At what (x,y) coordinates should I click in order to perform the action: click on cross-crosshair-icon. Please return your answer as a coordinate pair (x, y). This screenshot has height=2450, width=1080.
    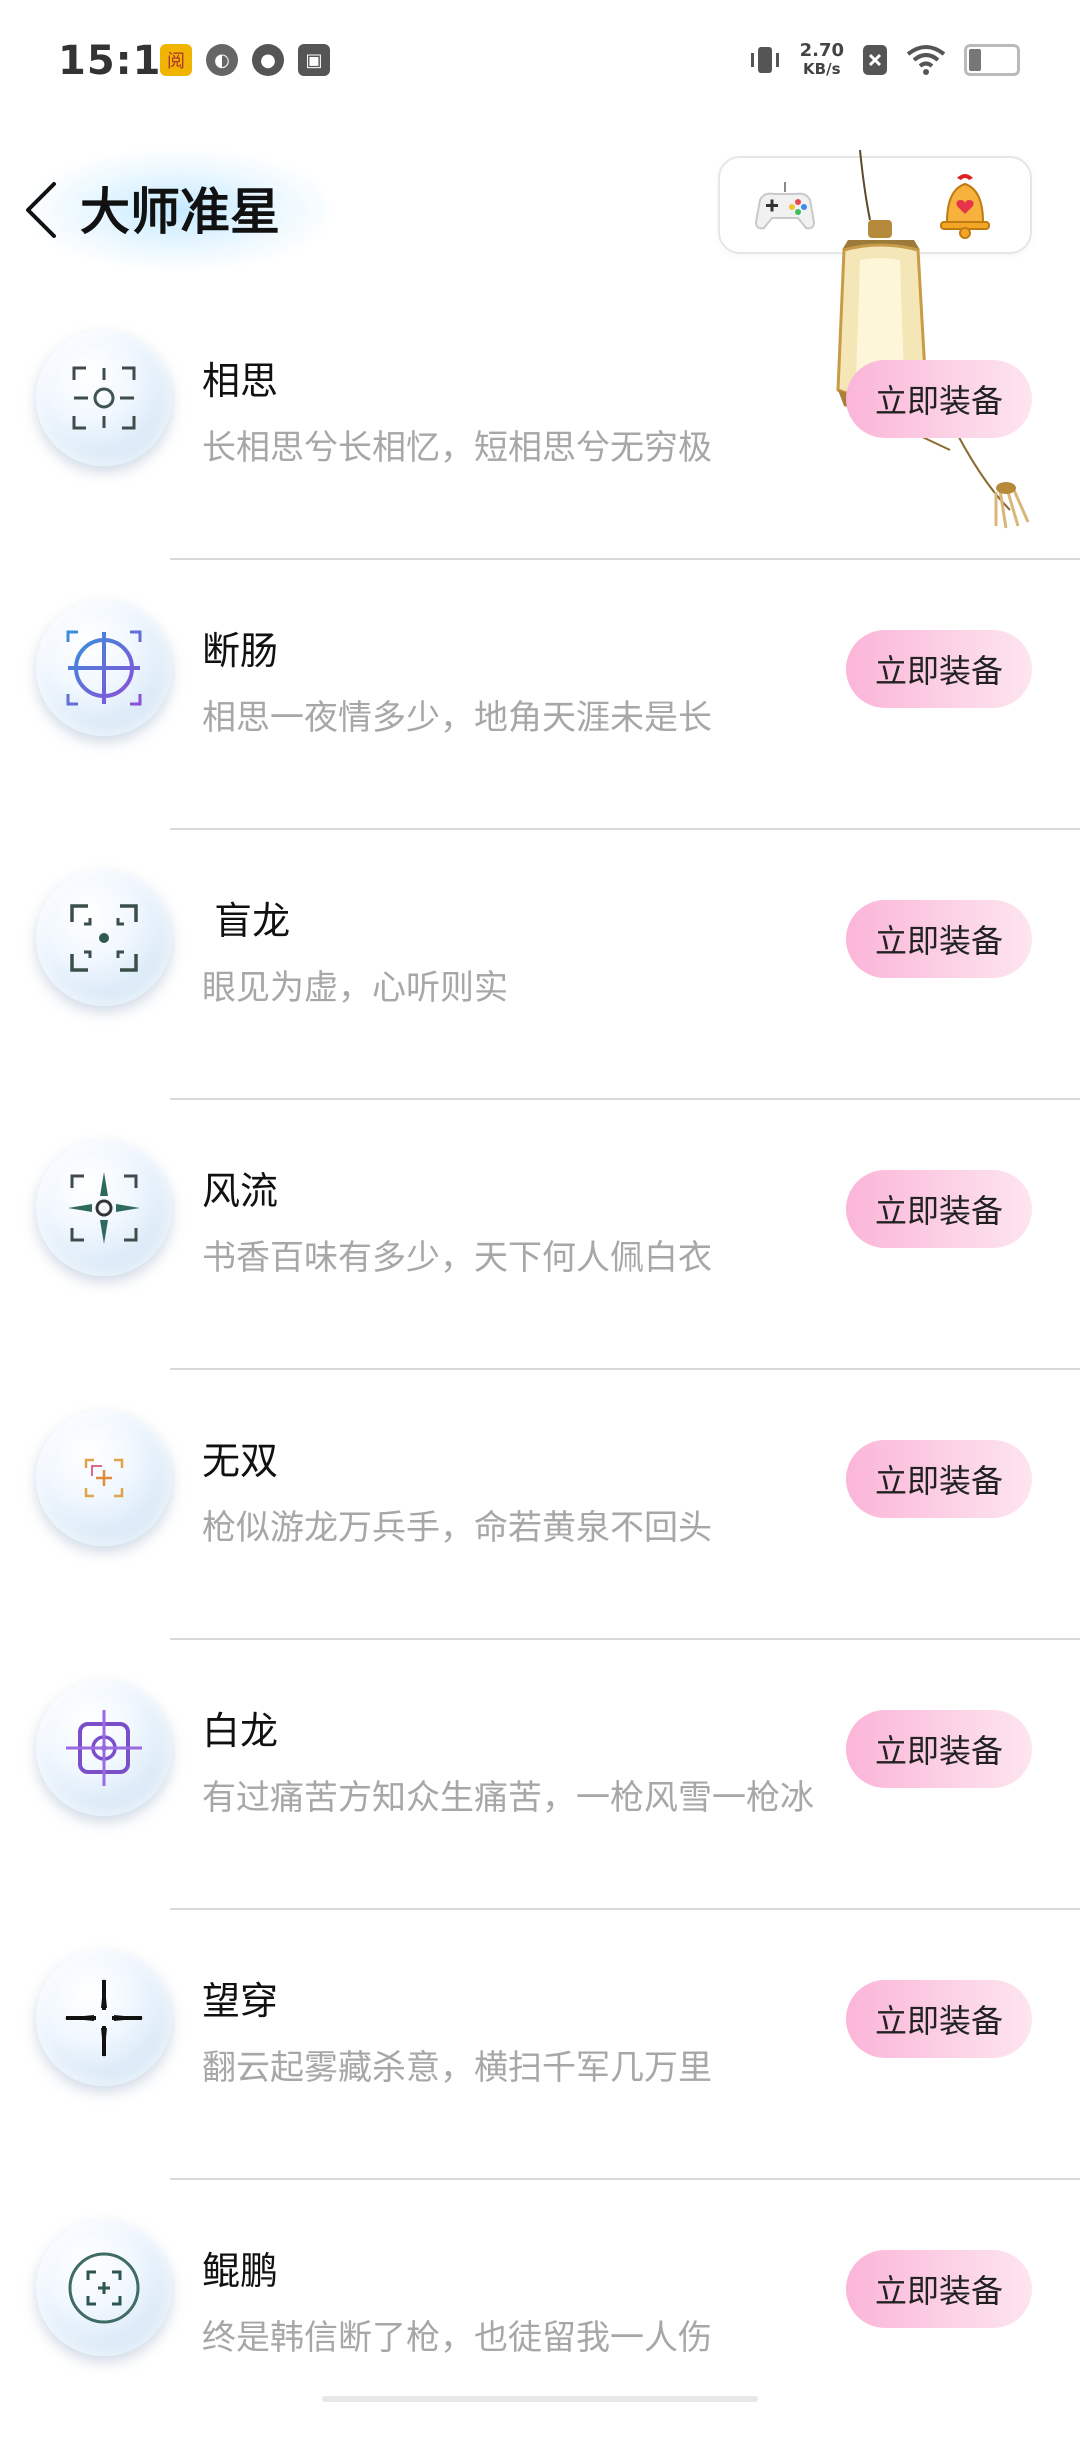
    Looking at the image, I should click on (104, 2018).